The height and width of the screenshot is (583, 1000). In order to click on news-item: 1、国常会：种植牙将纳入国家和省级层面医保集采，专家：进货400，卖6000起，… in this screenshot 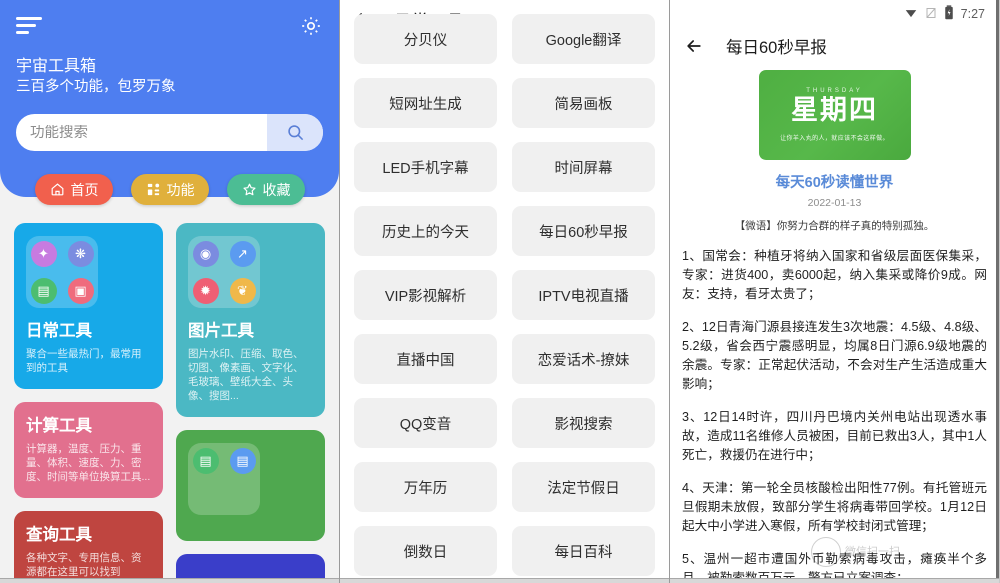, I will do `click(834, 275)`.